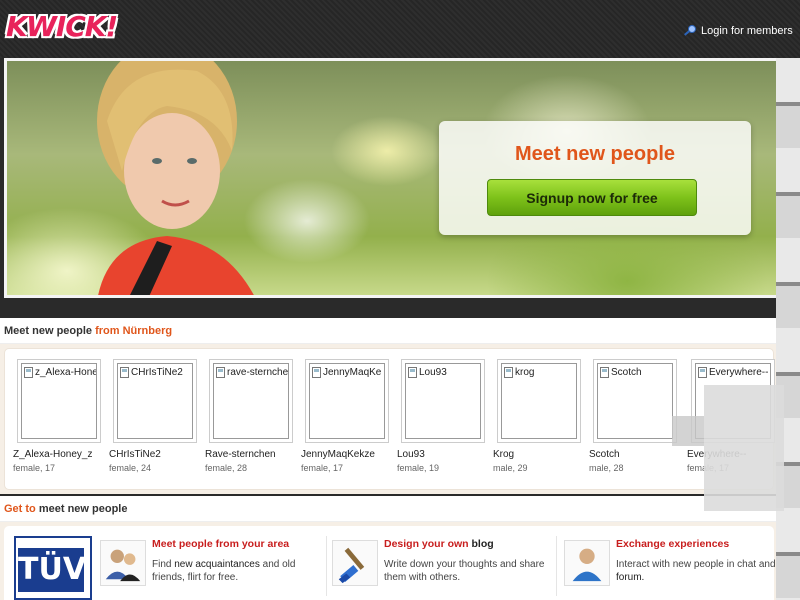 The image size is (800, 600). What do you see at coordinates (226, 468) in the screenshot?
I see `person-meta: female, 28` at bounding box center [226, 468].